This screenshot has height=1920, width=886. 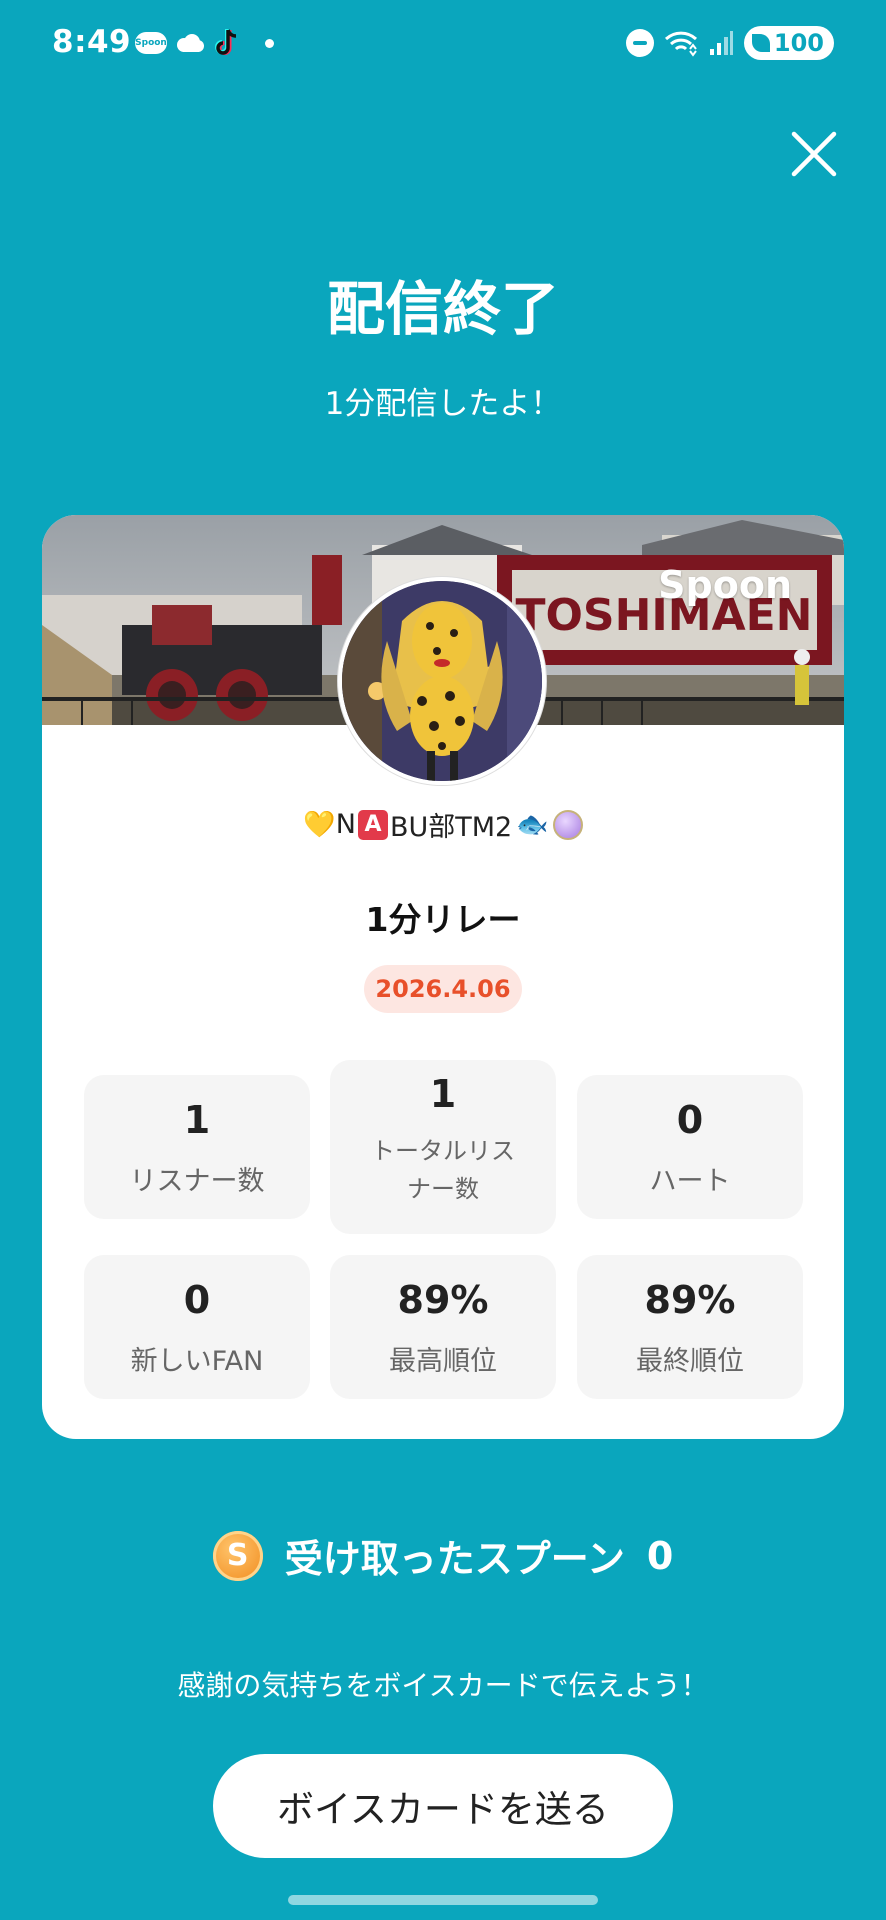 I want to click on signal-icon, so click(x=721, y=43).